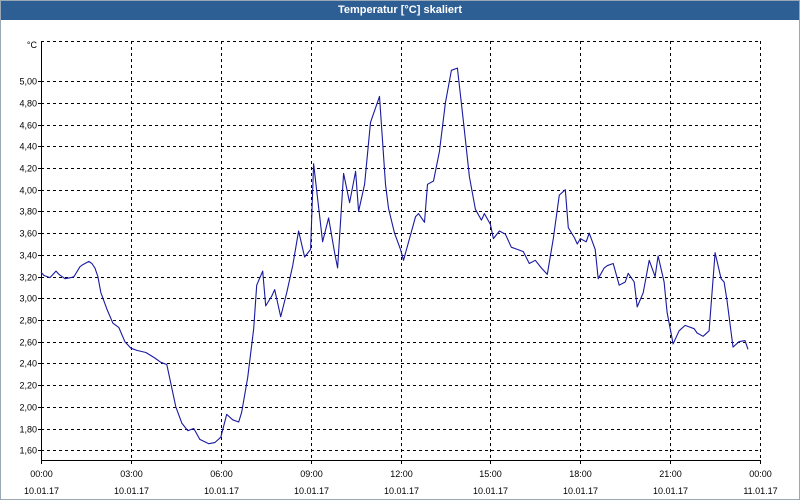 The width and height of the screenshot is (800, 500). Describe the element at coordinates (32, 45) in the screenshot. I see `y-axis-unit-label: °C` at that location.